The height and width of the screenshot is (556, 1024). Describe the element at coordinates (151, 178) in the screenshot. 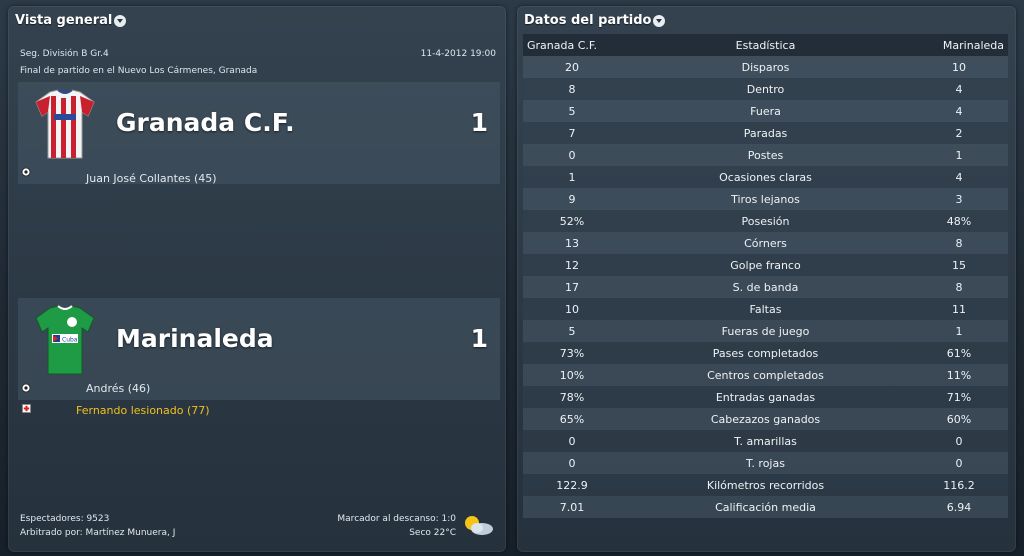

I see `home-goal-event: Juan José Collantes (45)` at that location.